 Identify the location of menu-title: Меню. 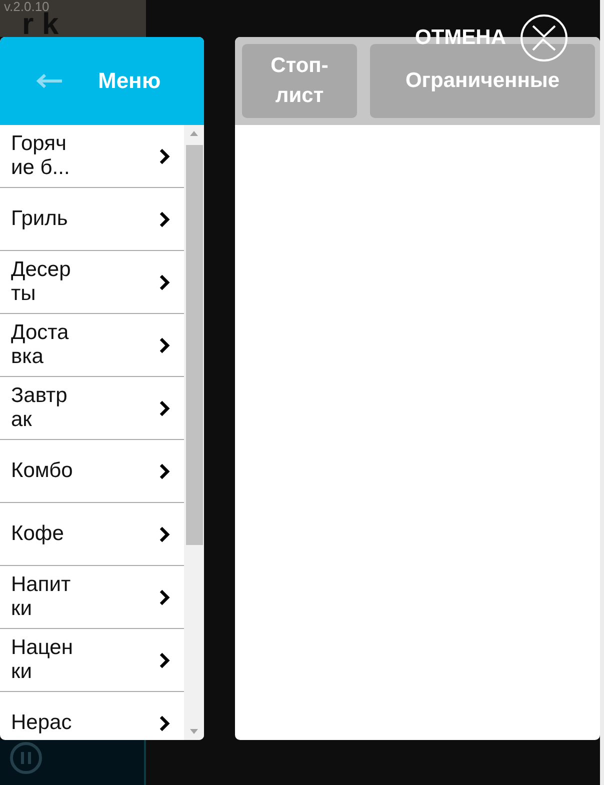
(129, 81).